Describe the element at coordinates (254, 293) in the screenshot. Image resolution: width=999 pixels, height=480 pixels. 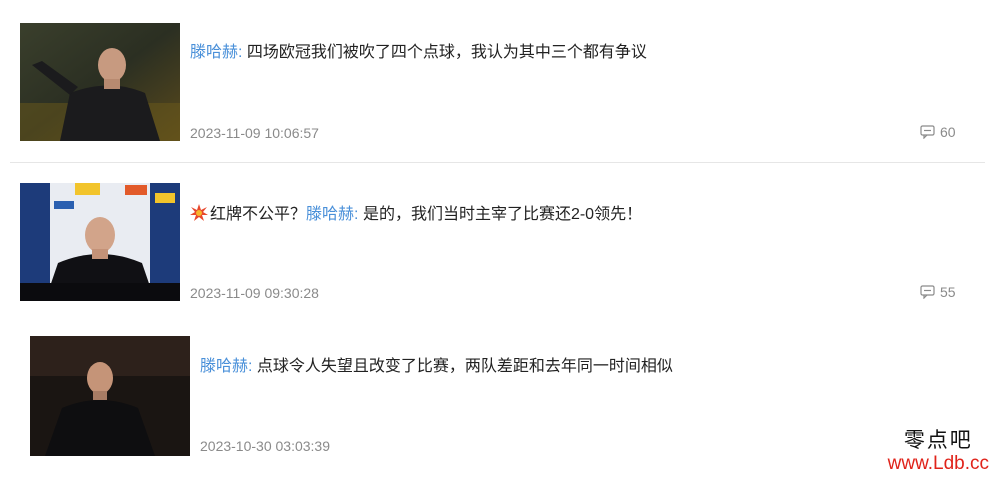
I see `publish-time: 2023-11-09 09:30:28` at that location.